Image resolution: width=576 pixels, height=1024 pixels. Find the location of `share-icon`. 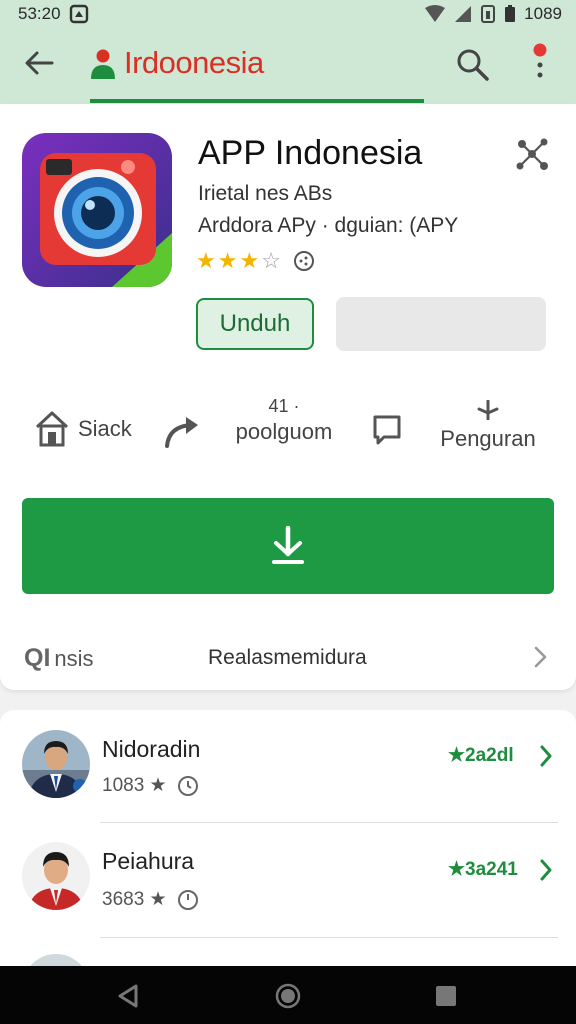

share-icon is located at coordinates (532, 154).